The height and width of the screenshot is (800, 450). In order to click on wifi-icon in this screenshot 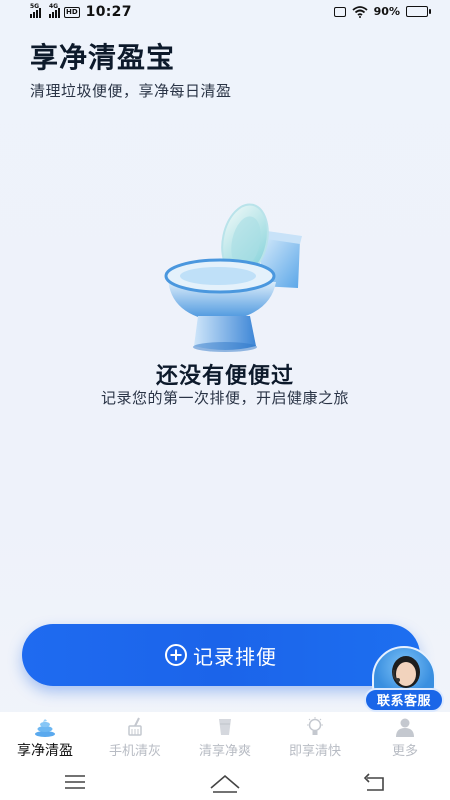, I will do `click(360, 11)`.